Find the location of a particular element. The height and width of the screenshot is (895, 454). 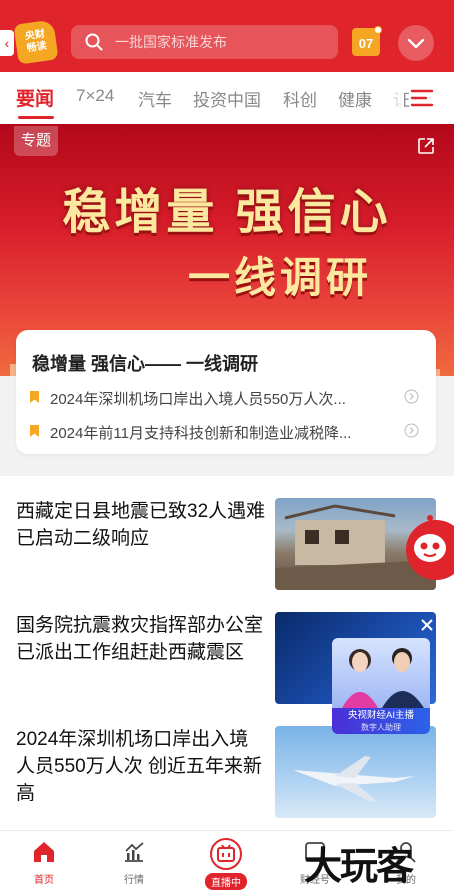

nav-market: 行情 is located at coordinates (134, 862).